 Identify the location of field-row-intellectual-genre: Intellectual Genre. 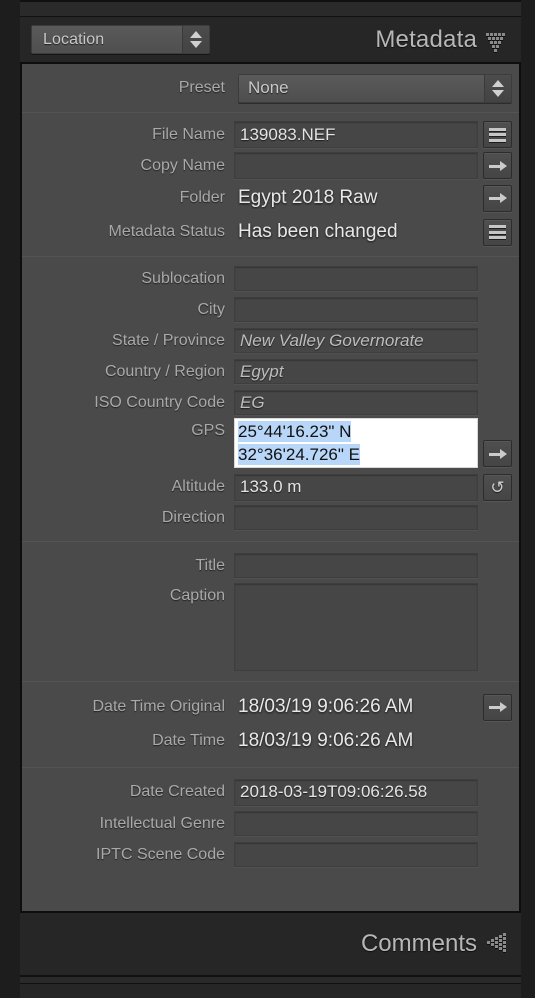
(270, 823).